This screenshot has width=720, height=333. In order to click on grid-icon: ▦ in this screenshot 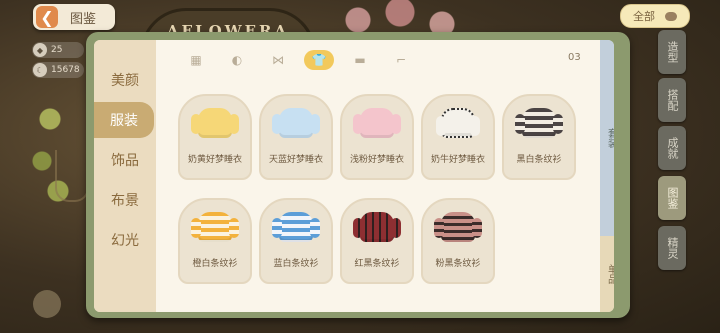, I will do `click(196, 60)`.